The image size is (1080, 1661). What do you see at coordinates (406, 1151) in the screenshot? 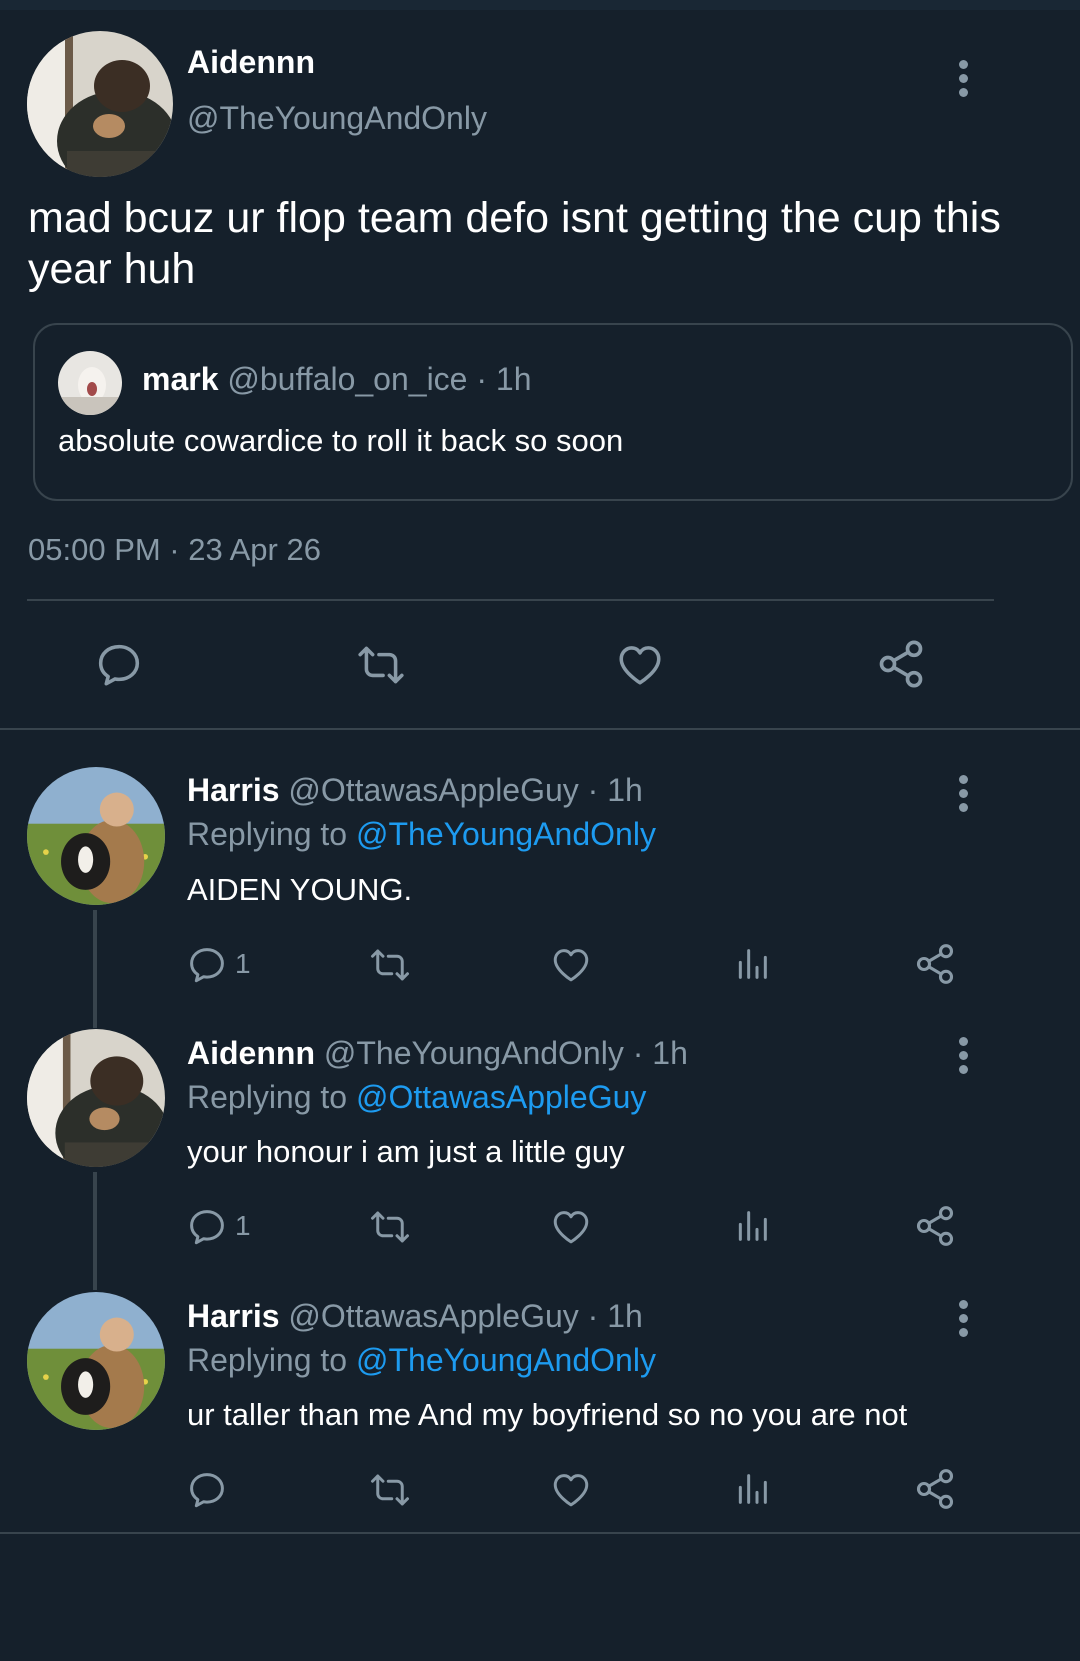
I see `reply-text: your honour i am just a little guy` at bounding box center [406, 1151].